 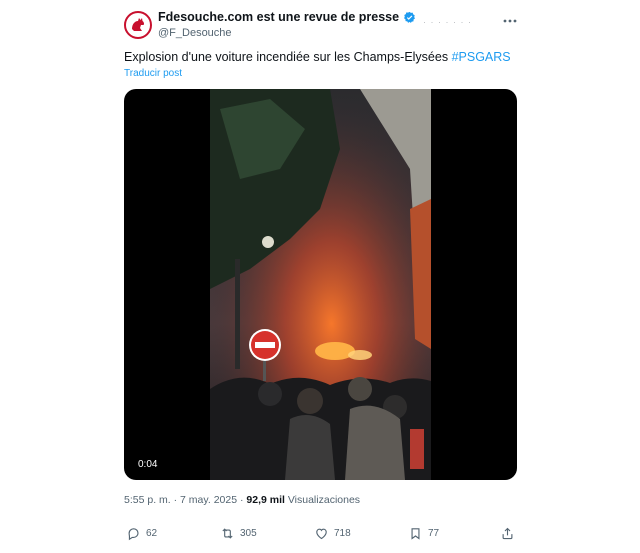 What do you see at coordinates (147, 500) in the screenshot?
I see `post-time: 5:55 p. m.` at bounding box center [147, 500].